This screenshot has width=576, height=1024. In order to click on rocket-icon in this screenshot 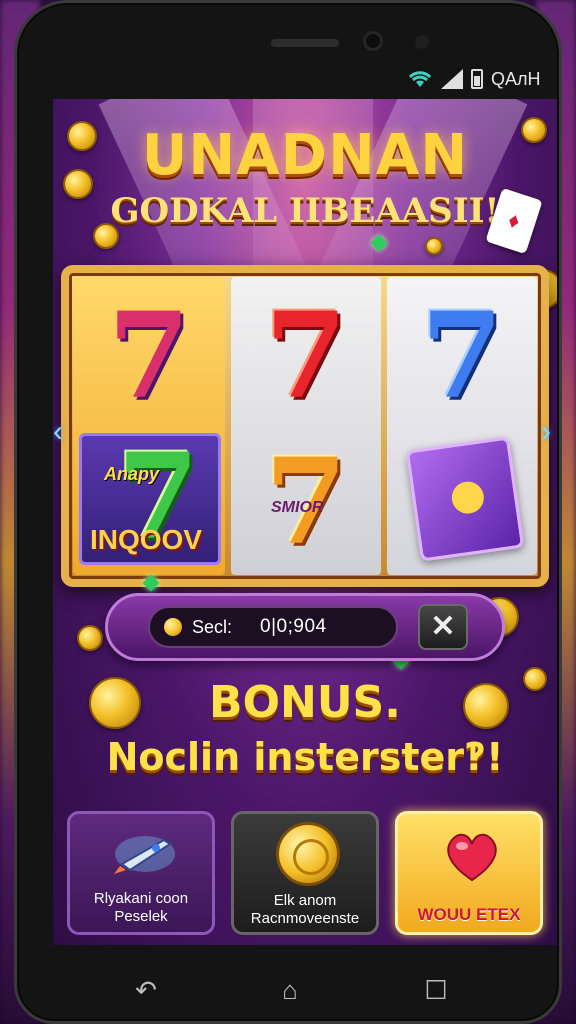, I will do `click(144, 855)`.